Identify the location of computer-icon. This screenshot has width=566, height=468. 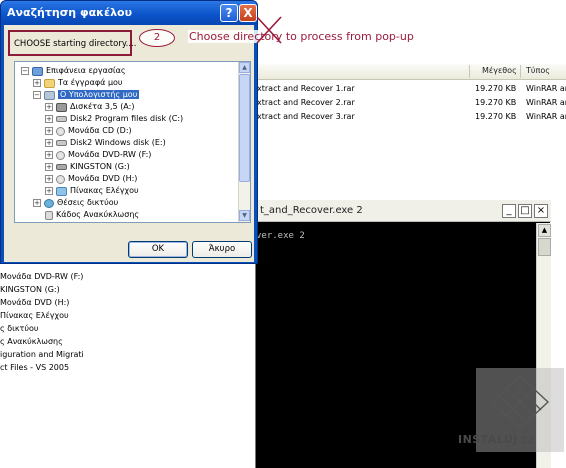
(49, 95).